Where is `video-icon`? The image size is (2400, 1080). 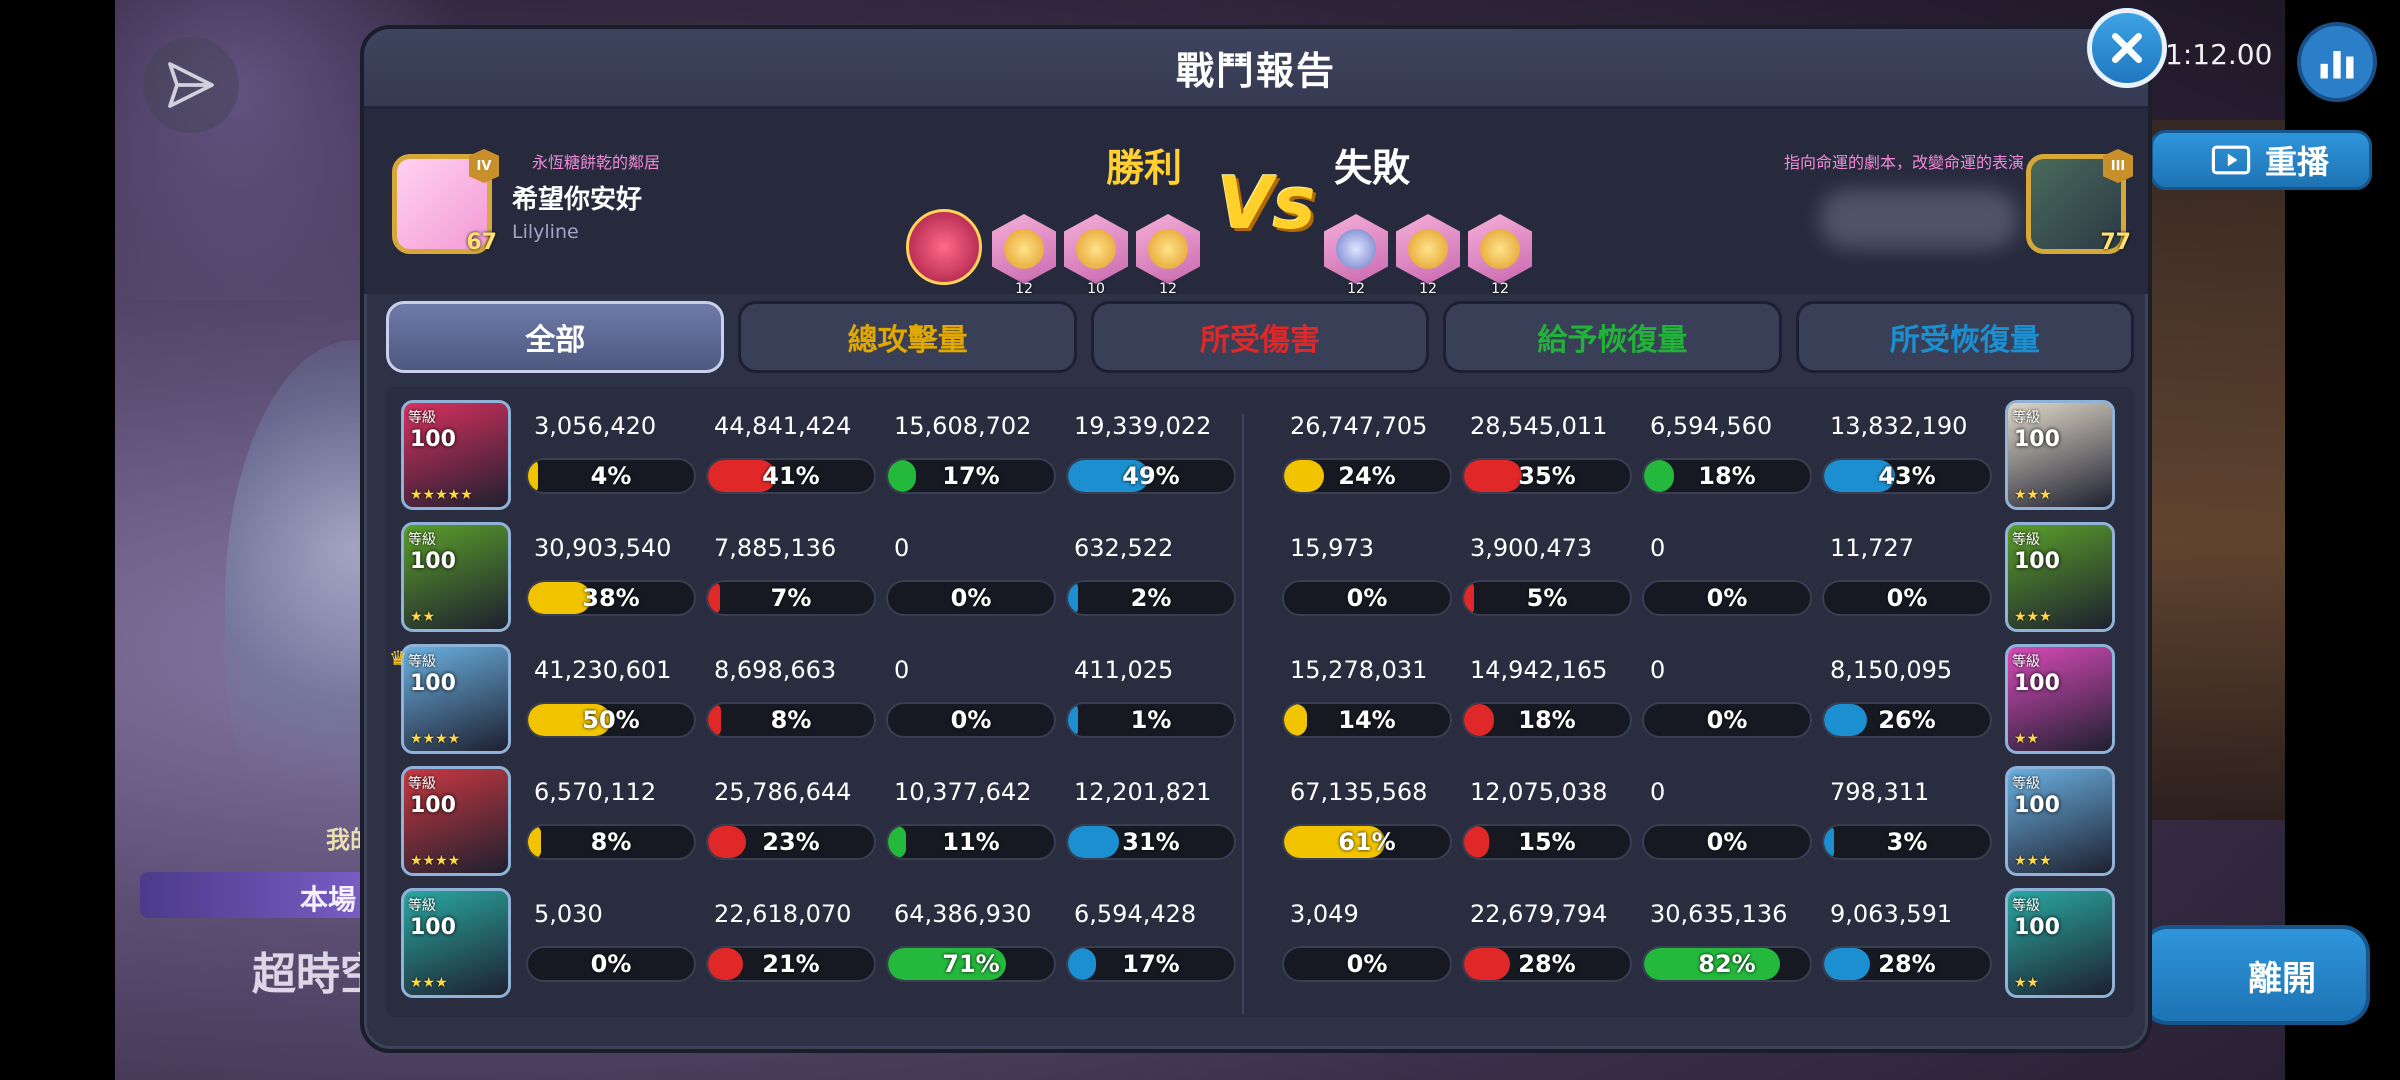
video-icon is located at coordinates (2231, 160).